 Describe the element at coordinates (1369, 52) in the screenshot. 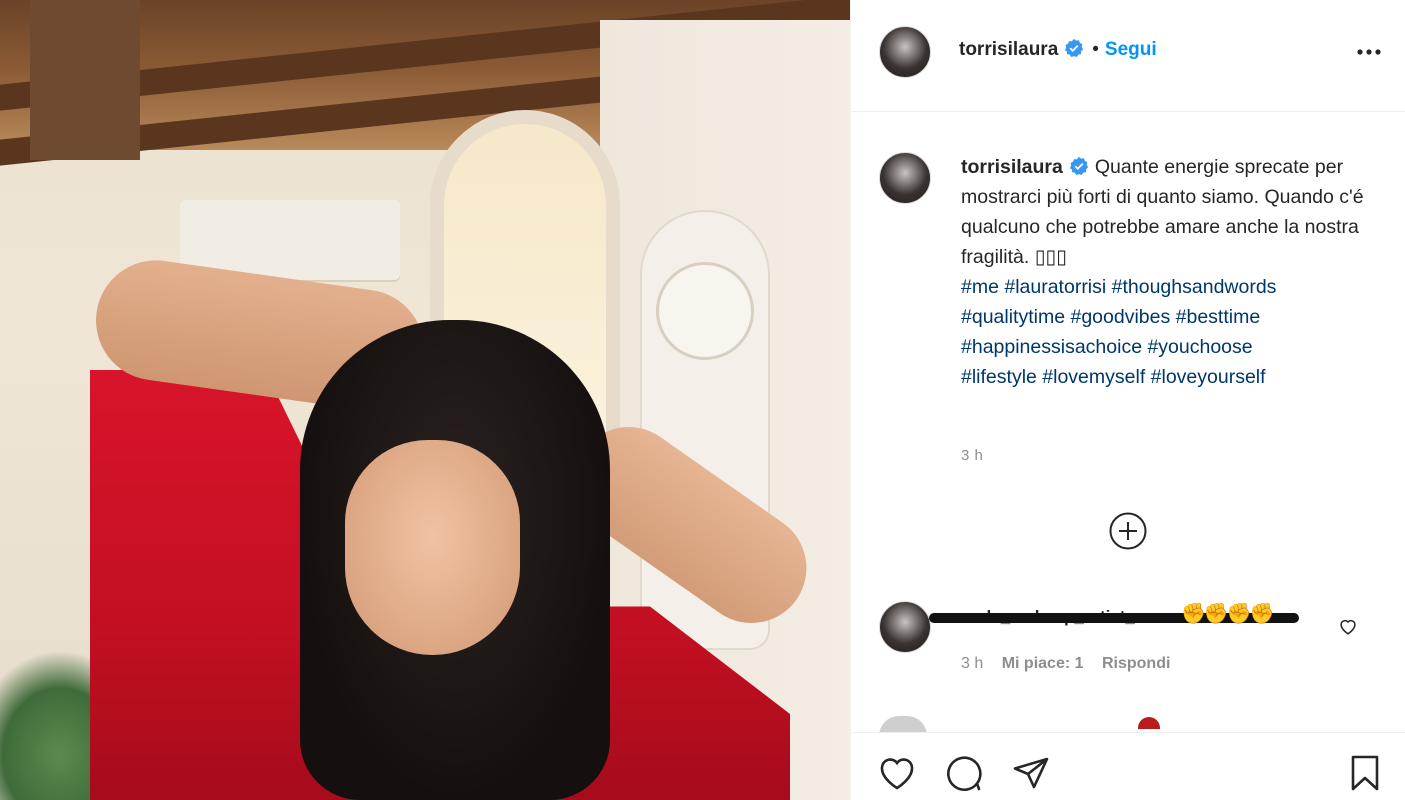

I see `more-options-icon` at that location.